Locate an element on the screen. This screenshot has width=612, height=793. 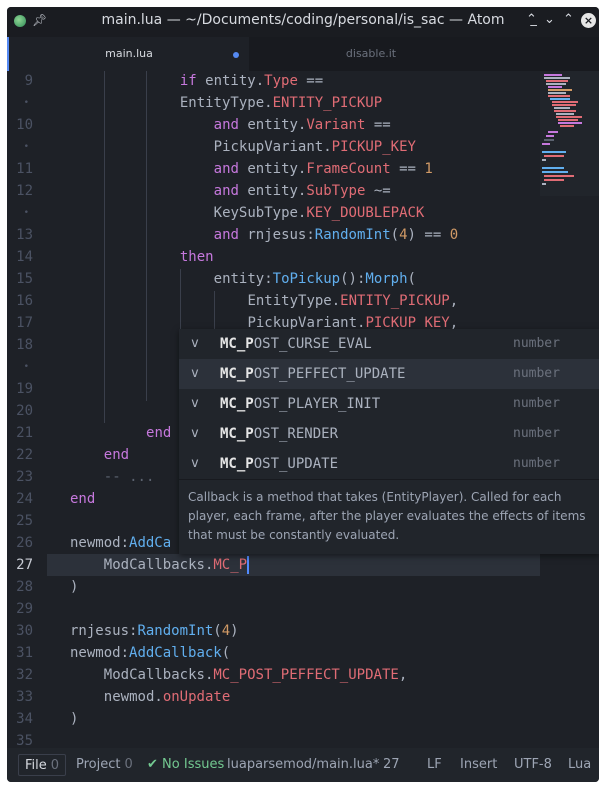
code-token: Type is located at coordinates (281, 81).